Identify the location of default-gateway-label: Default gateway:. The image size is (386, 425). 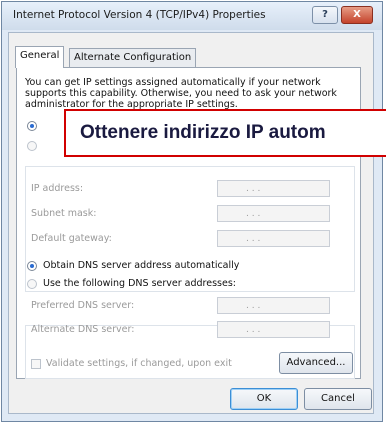
(71, 238).